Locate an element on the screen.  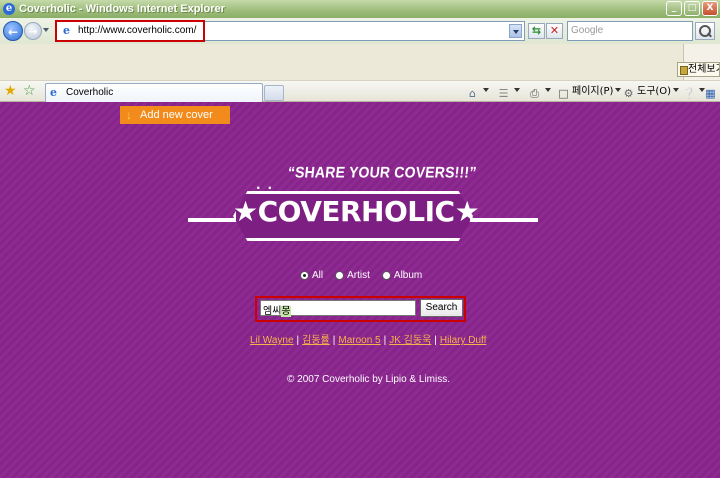
help-button: ❔ is located at coordinates (693, 92).